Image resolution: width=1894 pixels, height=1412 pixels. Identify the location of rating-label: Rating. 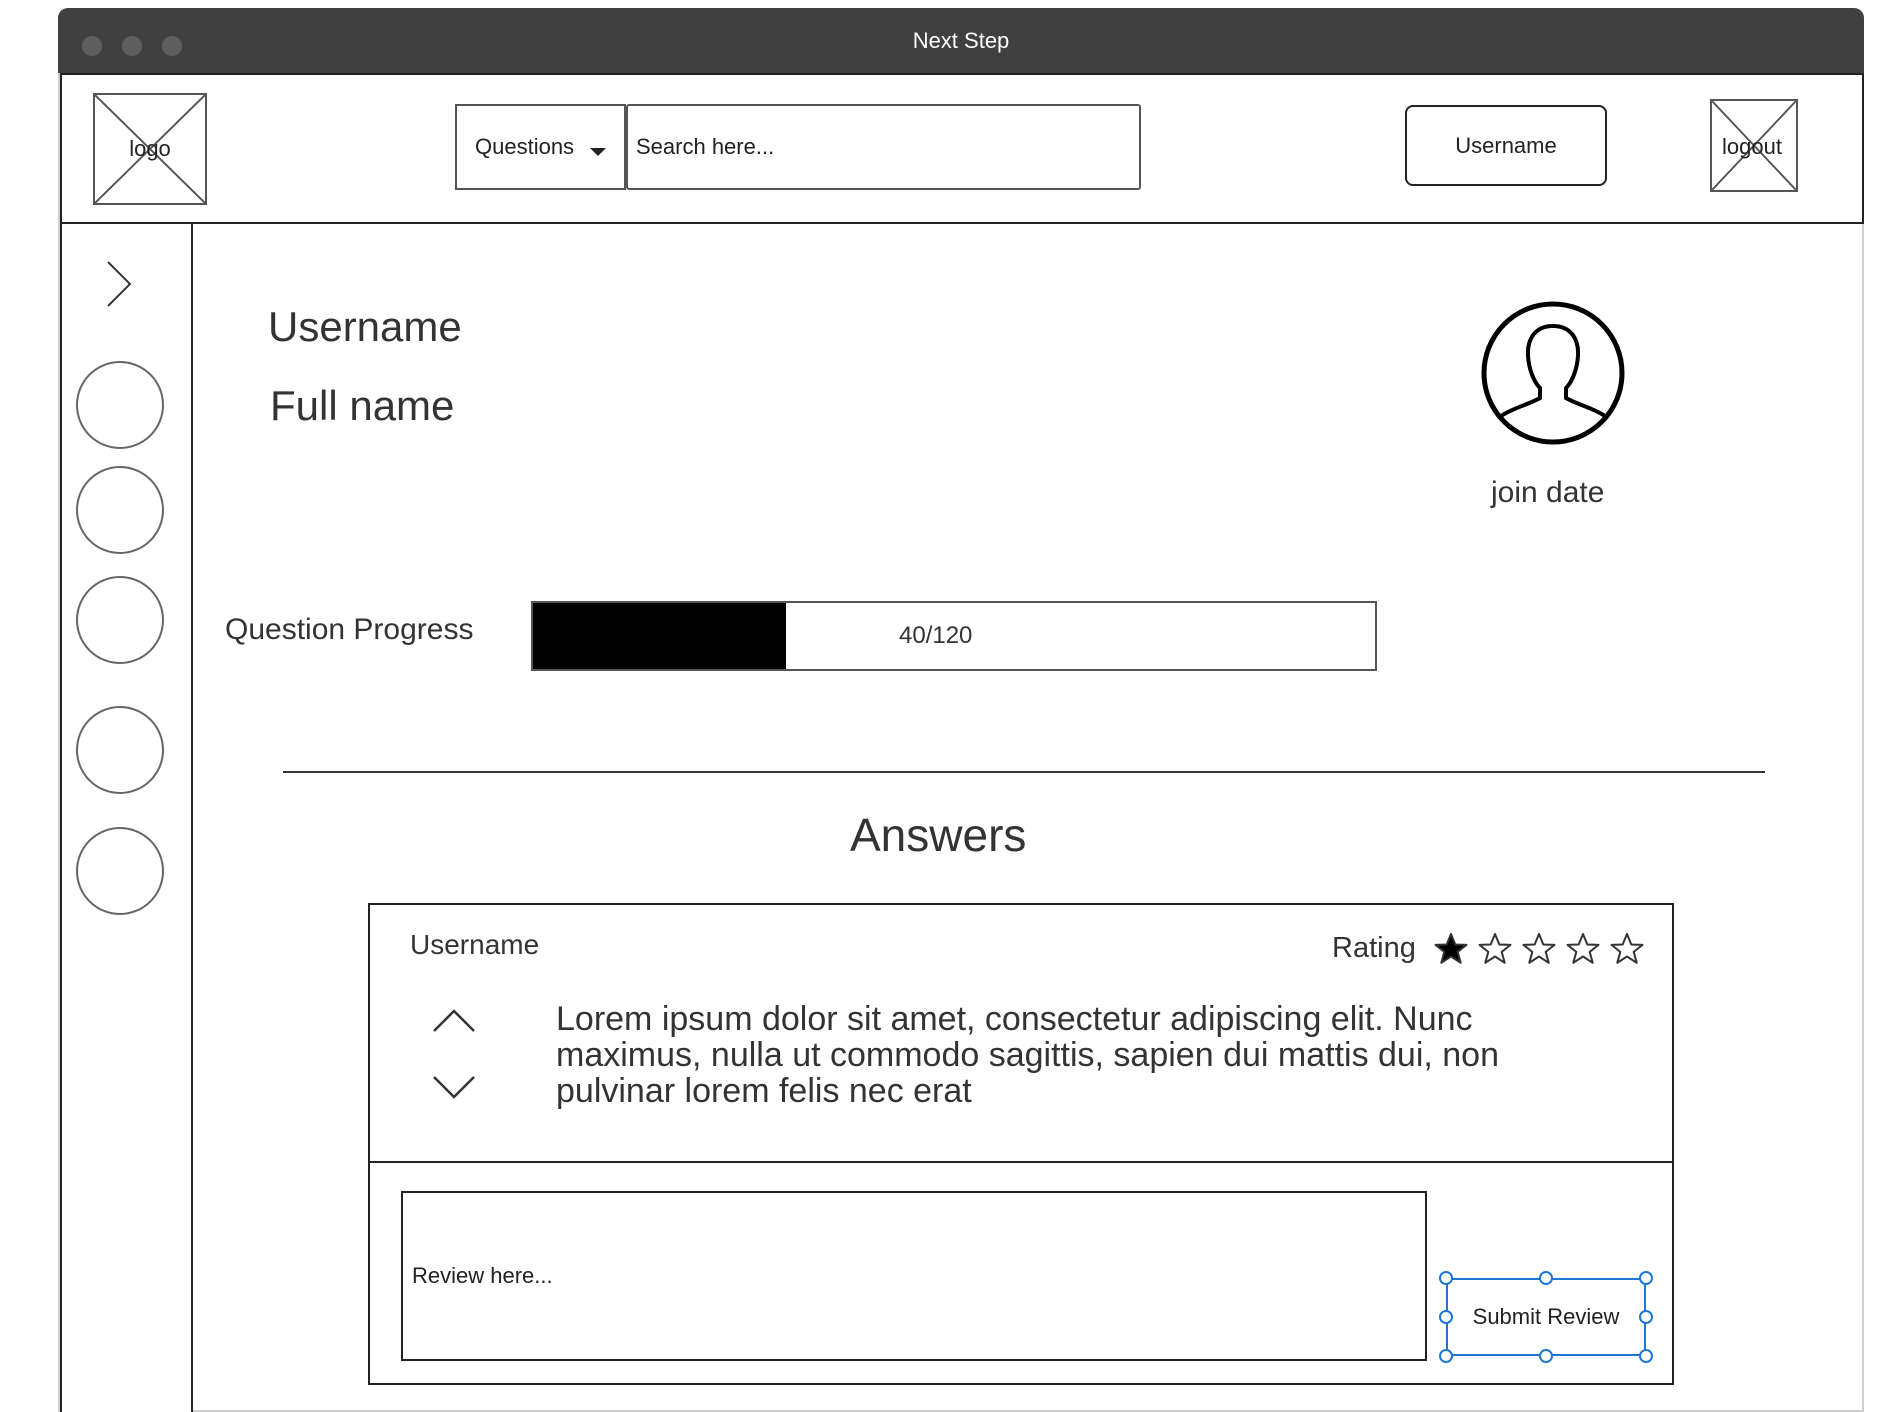
(1374, 948).